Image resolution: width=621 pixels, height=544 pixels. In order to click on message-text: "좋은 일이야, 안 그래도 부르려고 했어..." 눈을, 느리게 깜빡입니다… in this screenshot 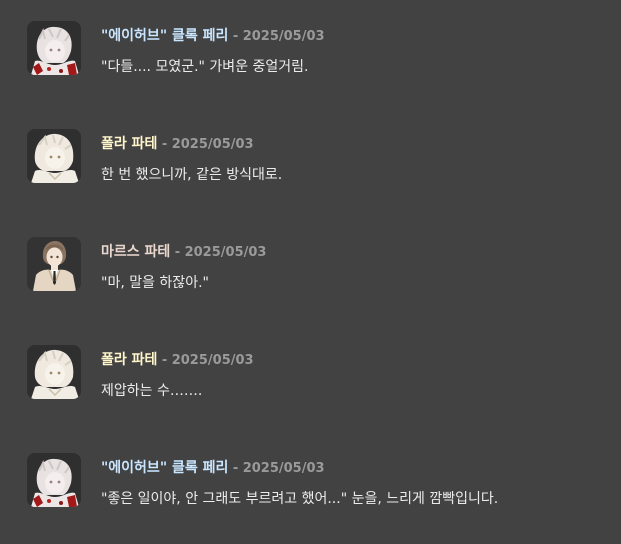, I will do `click(300, 499)`.